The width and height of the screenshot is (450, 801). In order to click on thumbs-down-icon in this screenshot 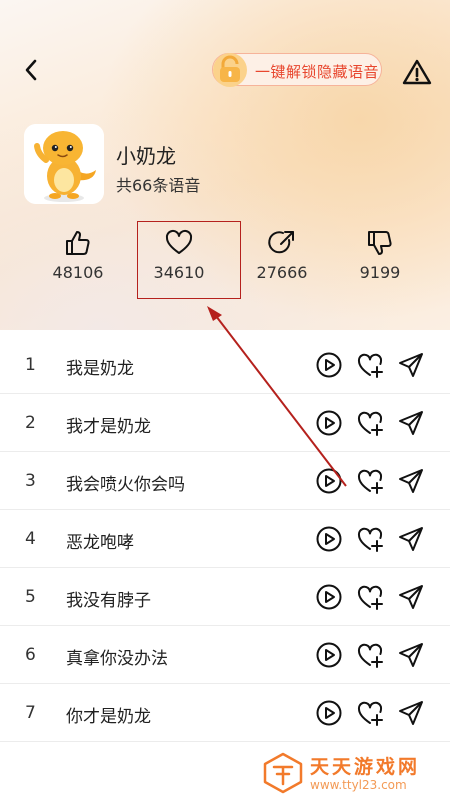, I will do `click(380, 243)`.